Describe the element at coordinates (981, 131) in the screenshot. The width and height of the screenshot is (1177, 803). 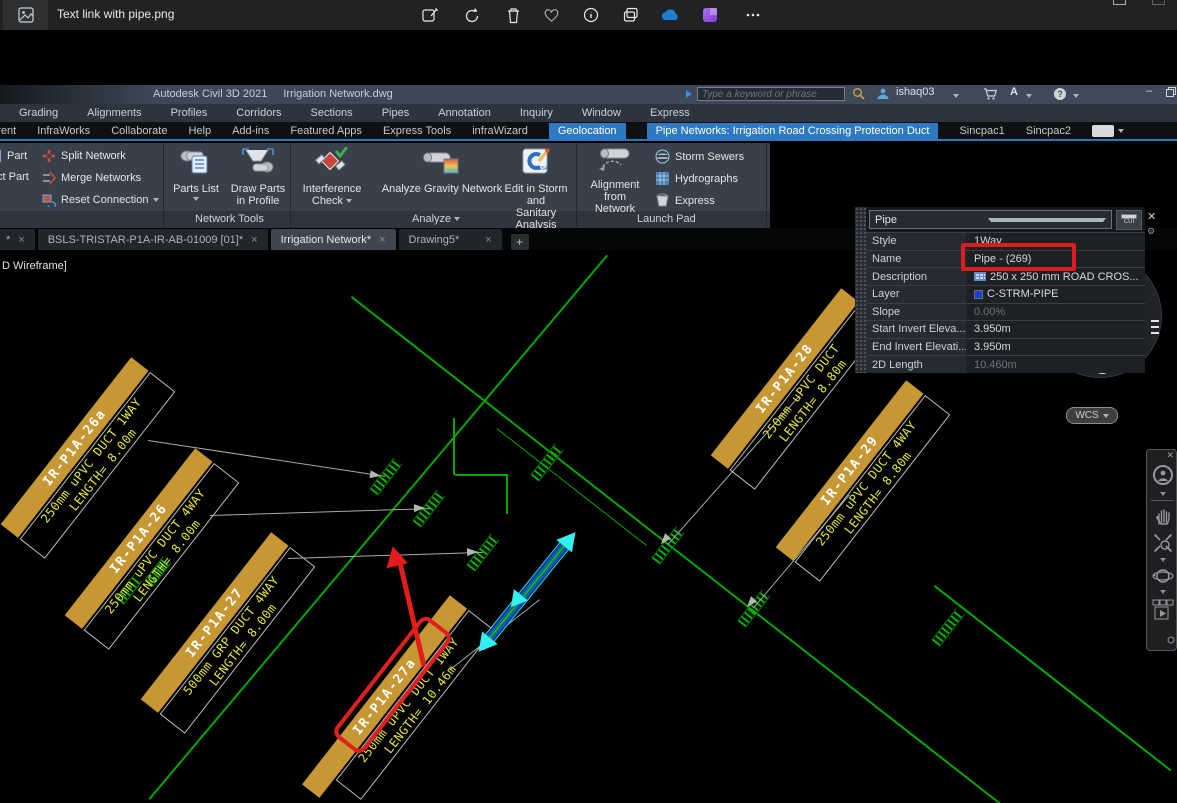
I see `tab-sincpac1: Sincpac1` at that location.